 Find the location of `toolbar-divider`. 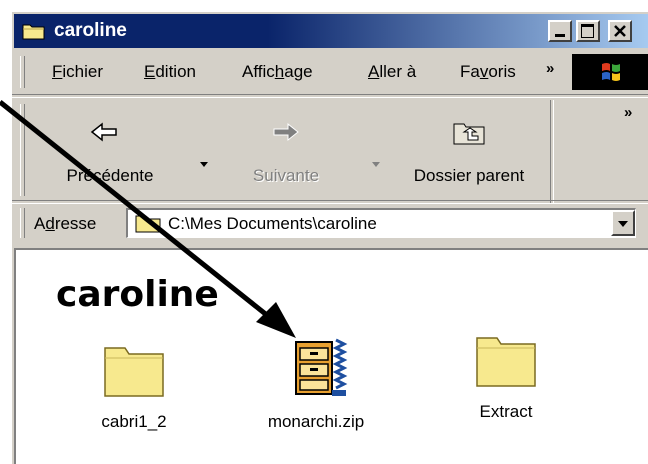

toolbar-divider is located at coordinates (552, 152).